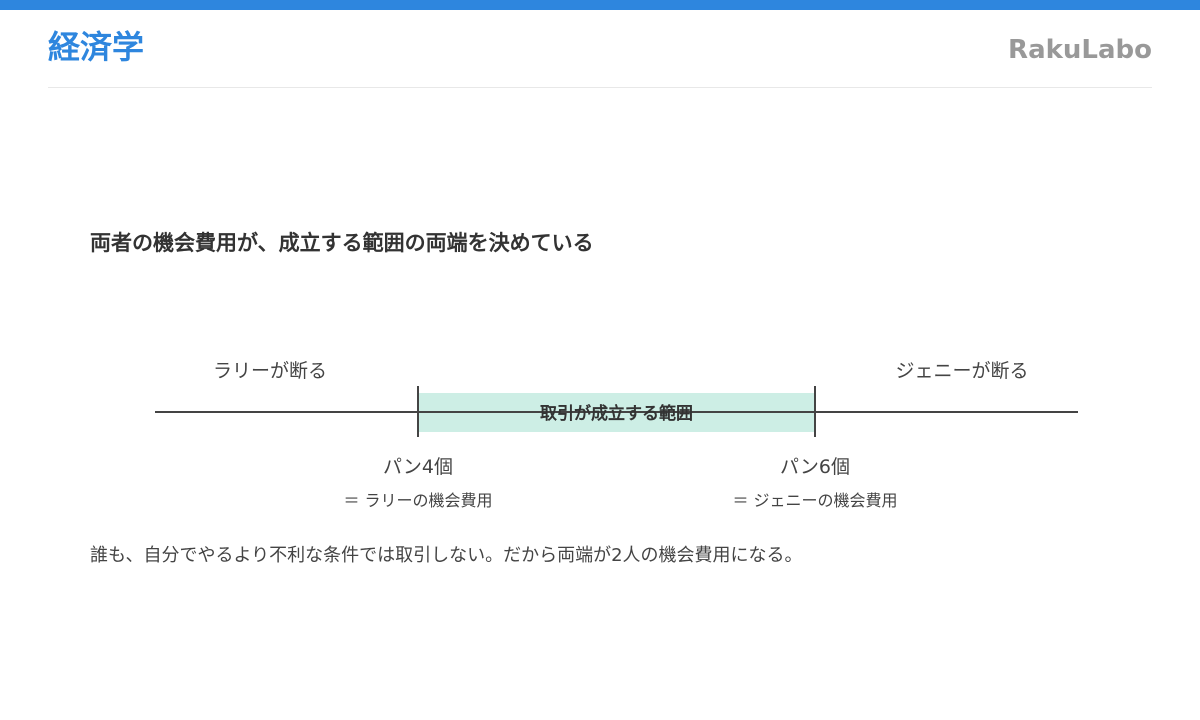 The height and width of the screenshot is (720, 1200). Describe the element at coordinates (815, 467) in the screenshot. I see `upper-bound-value: パン6個` at that location.